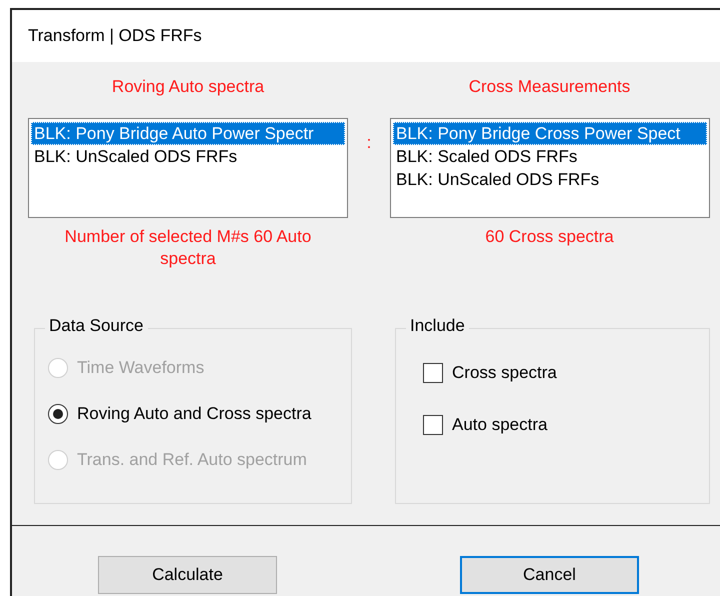 The image size is (720, 596). I want to click on checkbox-option: Auto spectra, so click(552, 425).